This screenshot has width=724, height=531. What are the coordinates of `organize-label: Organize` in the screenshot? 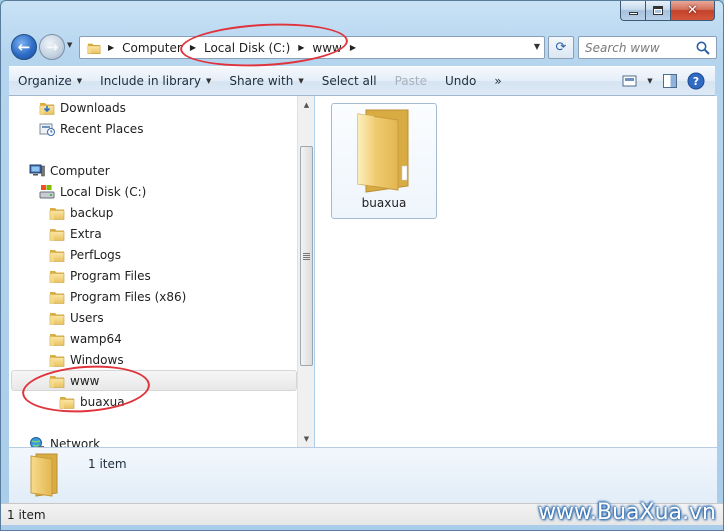 It's located at (45, 81).